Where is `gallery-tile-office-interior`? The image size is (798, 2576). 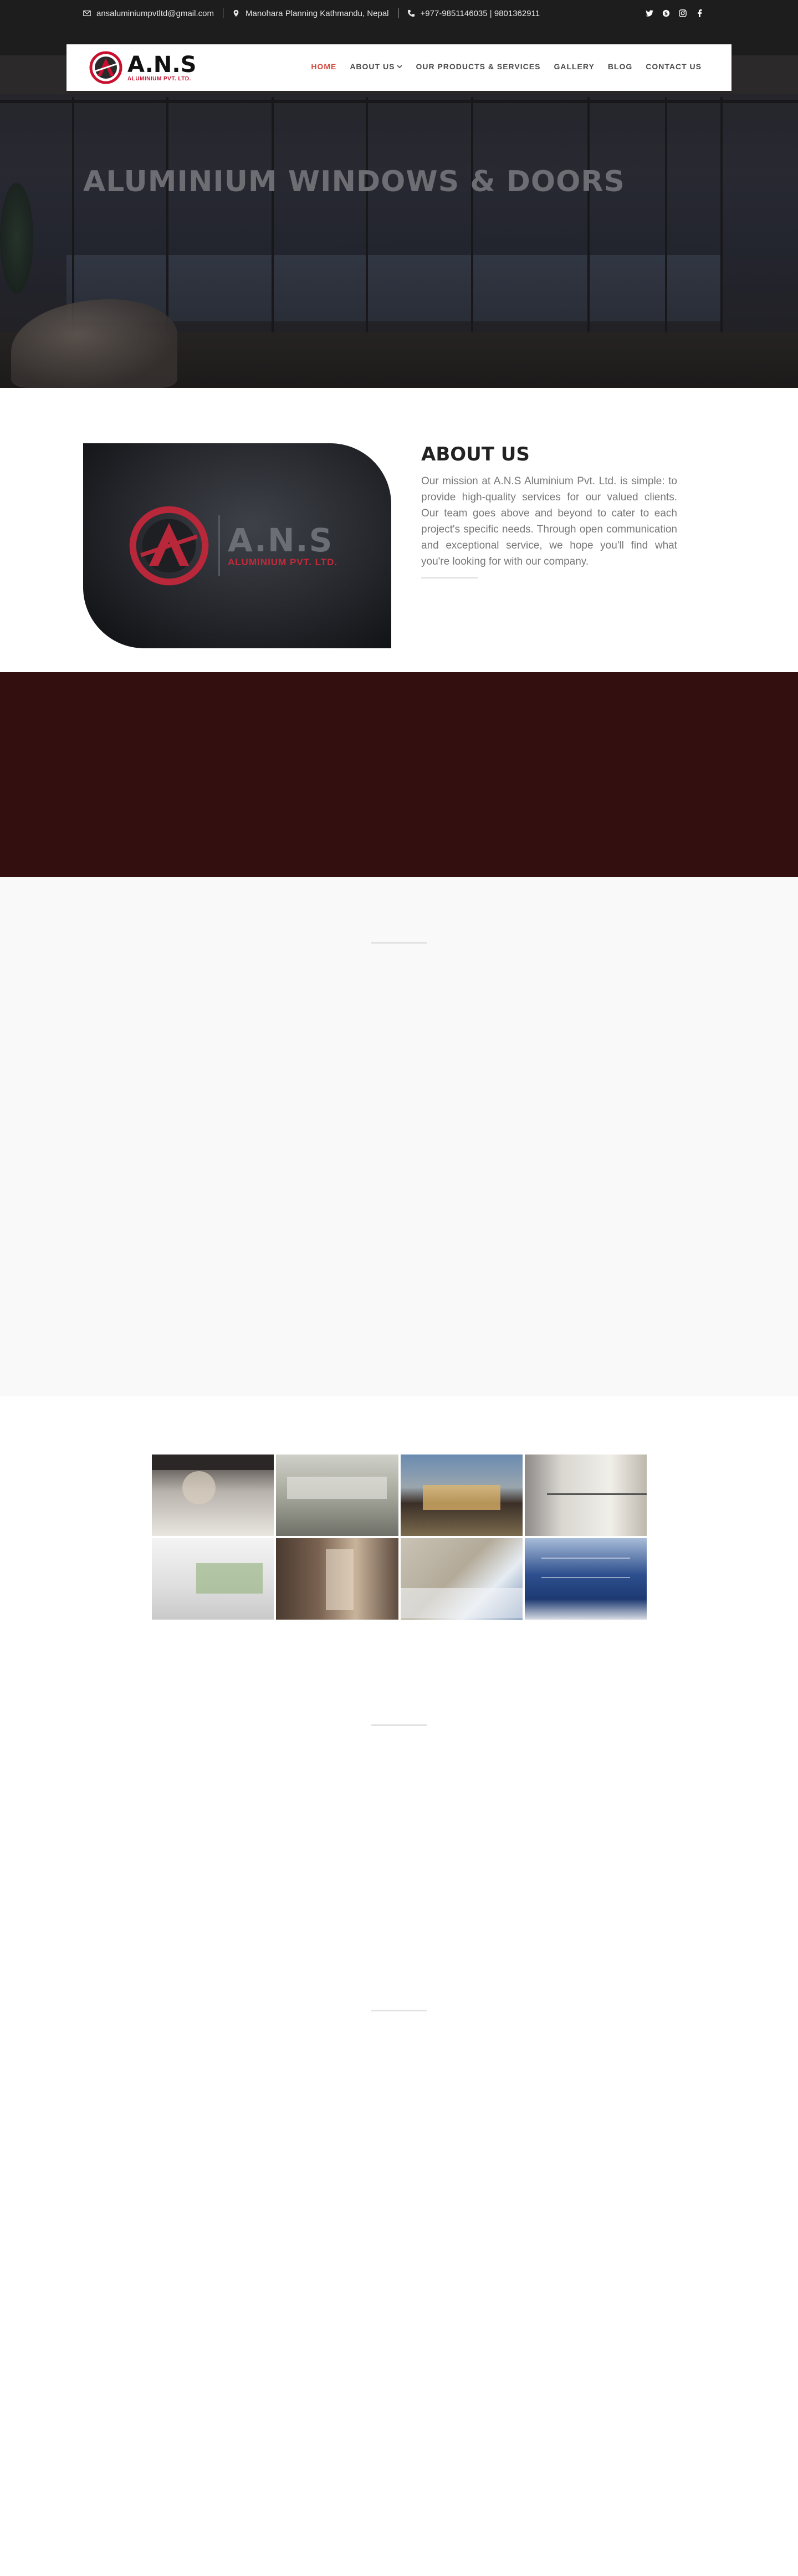
gallery-tile-office-interior is located at coordinates (337, 1495).